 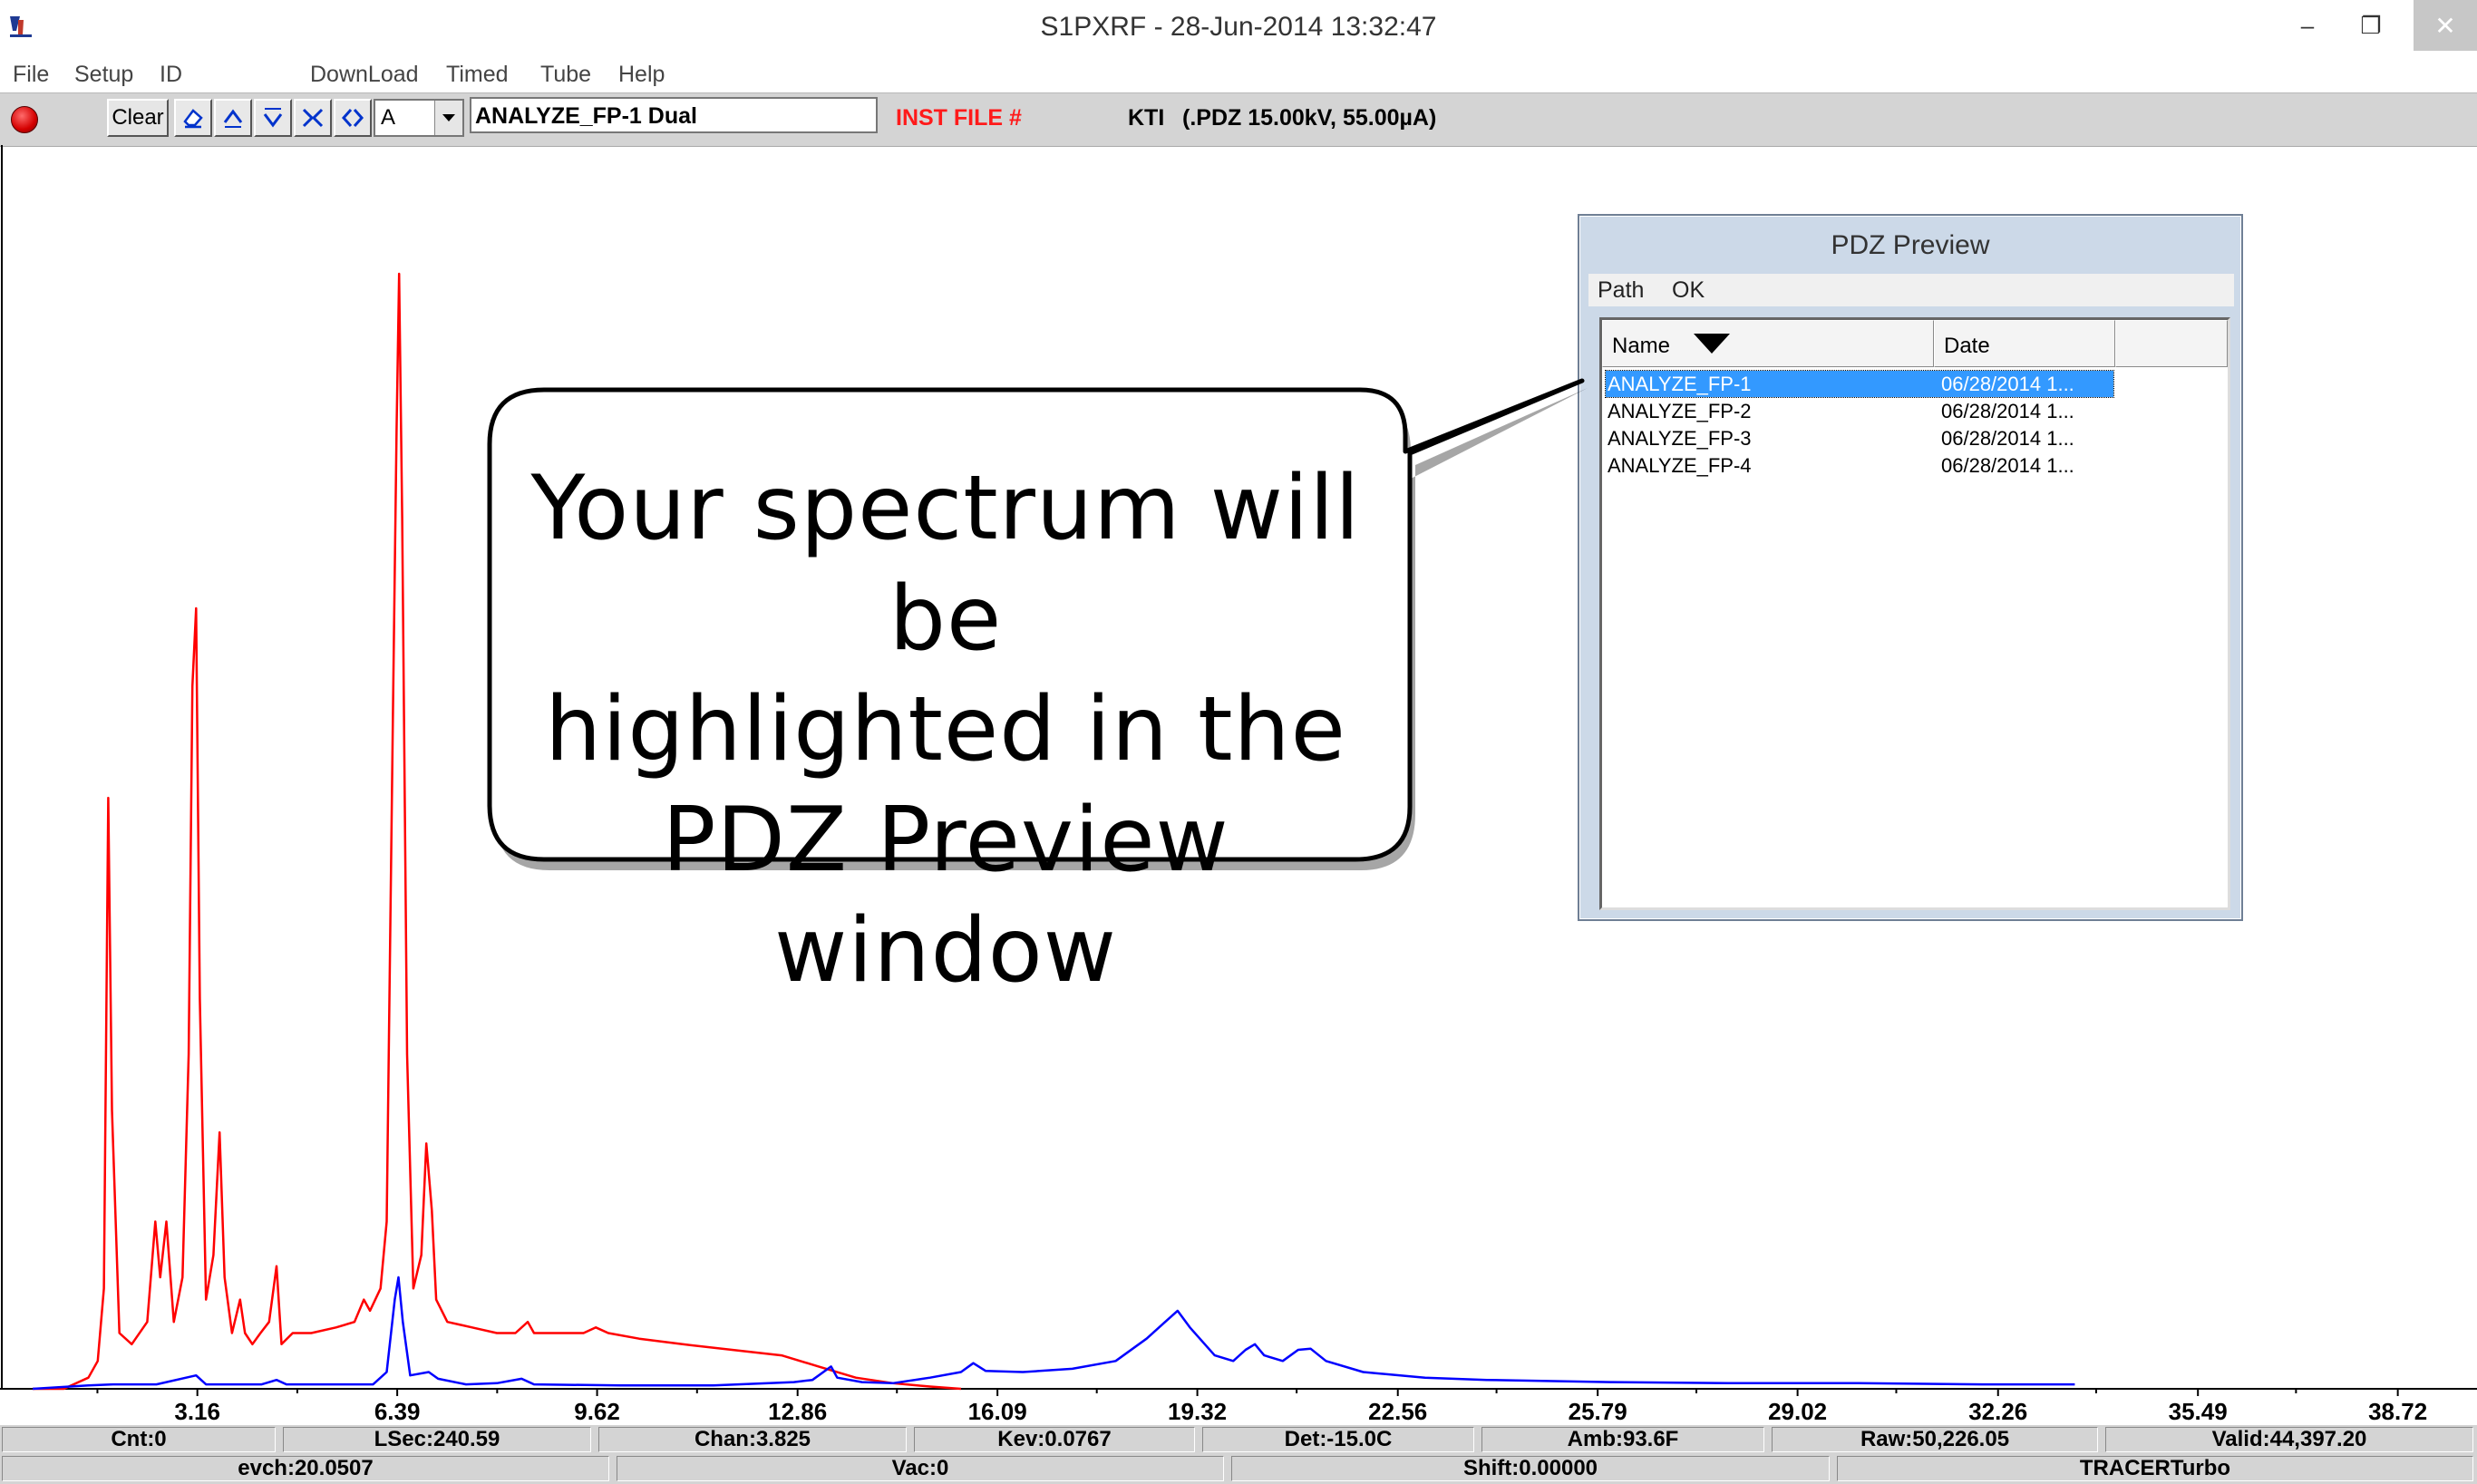 What do you see at coordinates (273, 118) in the screenshot?
I see `arrow-down-icon` at bounding box center [273, 118].